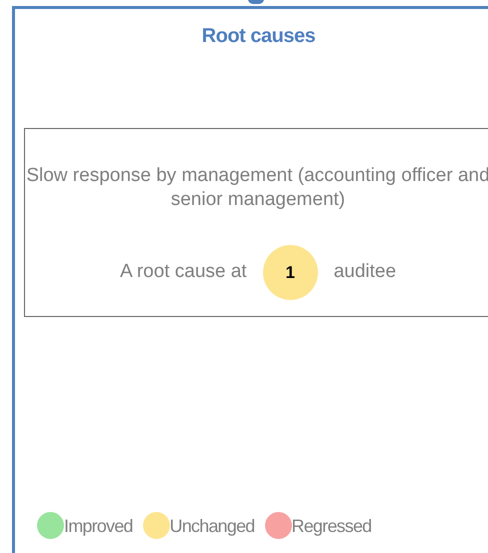  I want to click on legend-label: Unchanged, so click(212, 526).